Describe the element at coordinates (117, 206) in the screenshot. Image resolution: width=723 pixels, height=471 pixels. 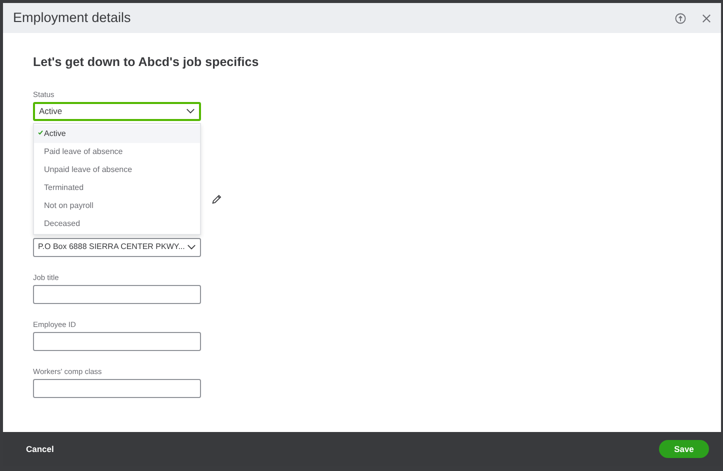
I see `dropdown-option: Not on payroll` at that location.